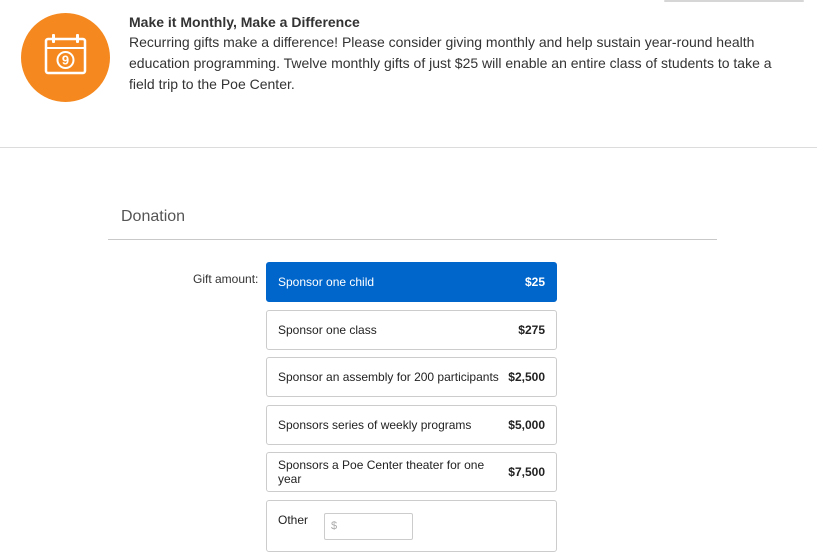 Image resolution: width=817 pixels, height=558 pixels. What do you see at coordinates (411, 282) in the screenshot?
I see `gift-option-sponsor-child: Sponsor one child $25` at bounding box center [411, 282].